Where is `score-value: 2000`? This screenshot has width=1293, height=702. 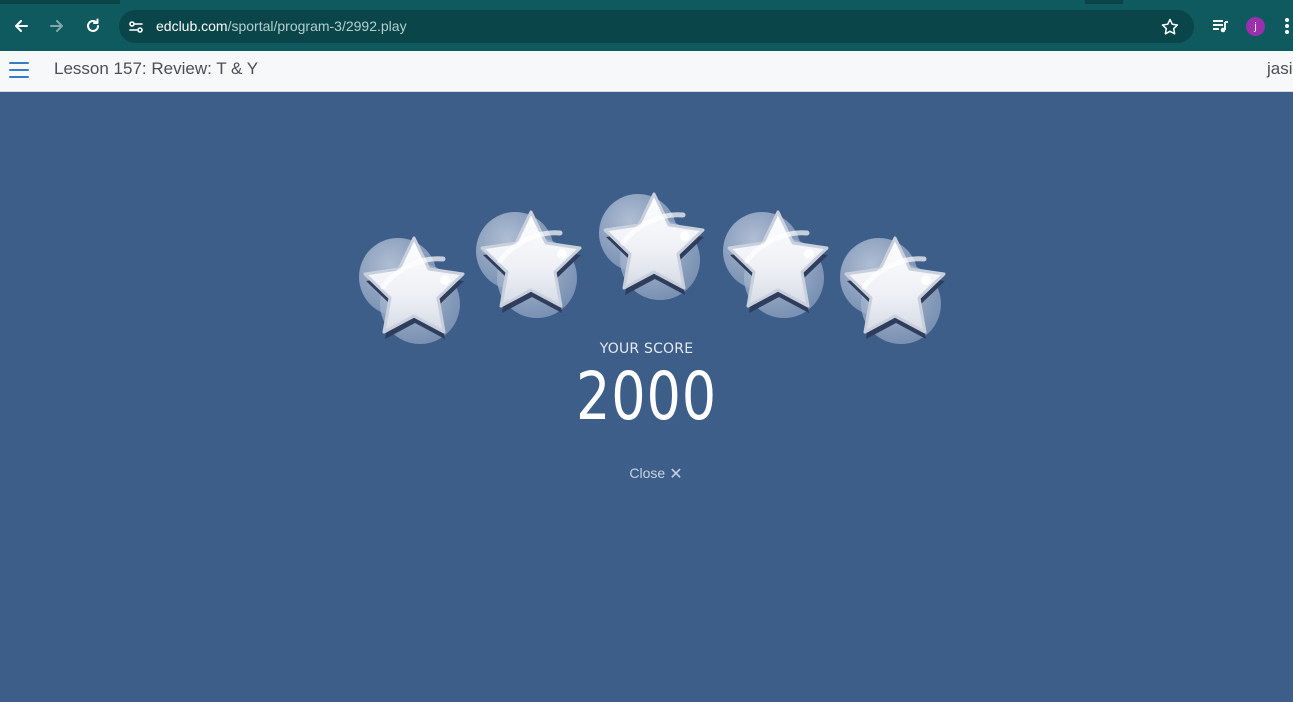
score-value: 2000 is located at coordinates (646, 396).